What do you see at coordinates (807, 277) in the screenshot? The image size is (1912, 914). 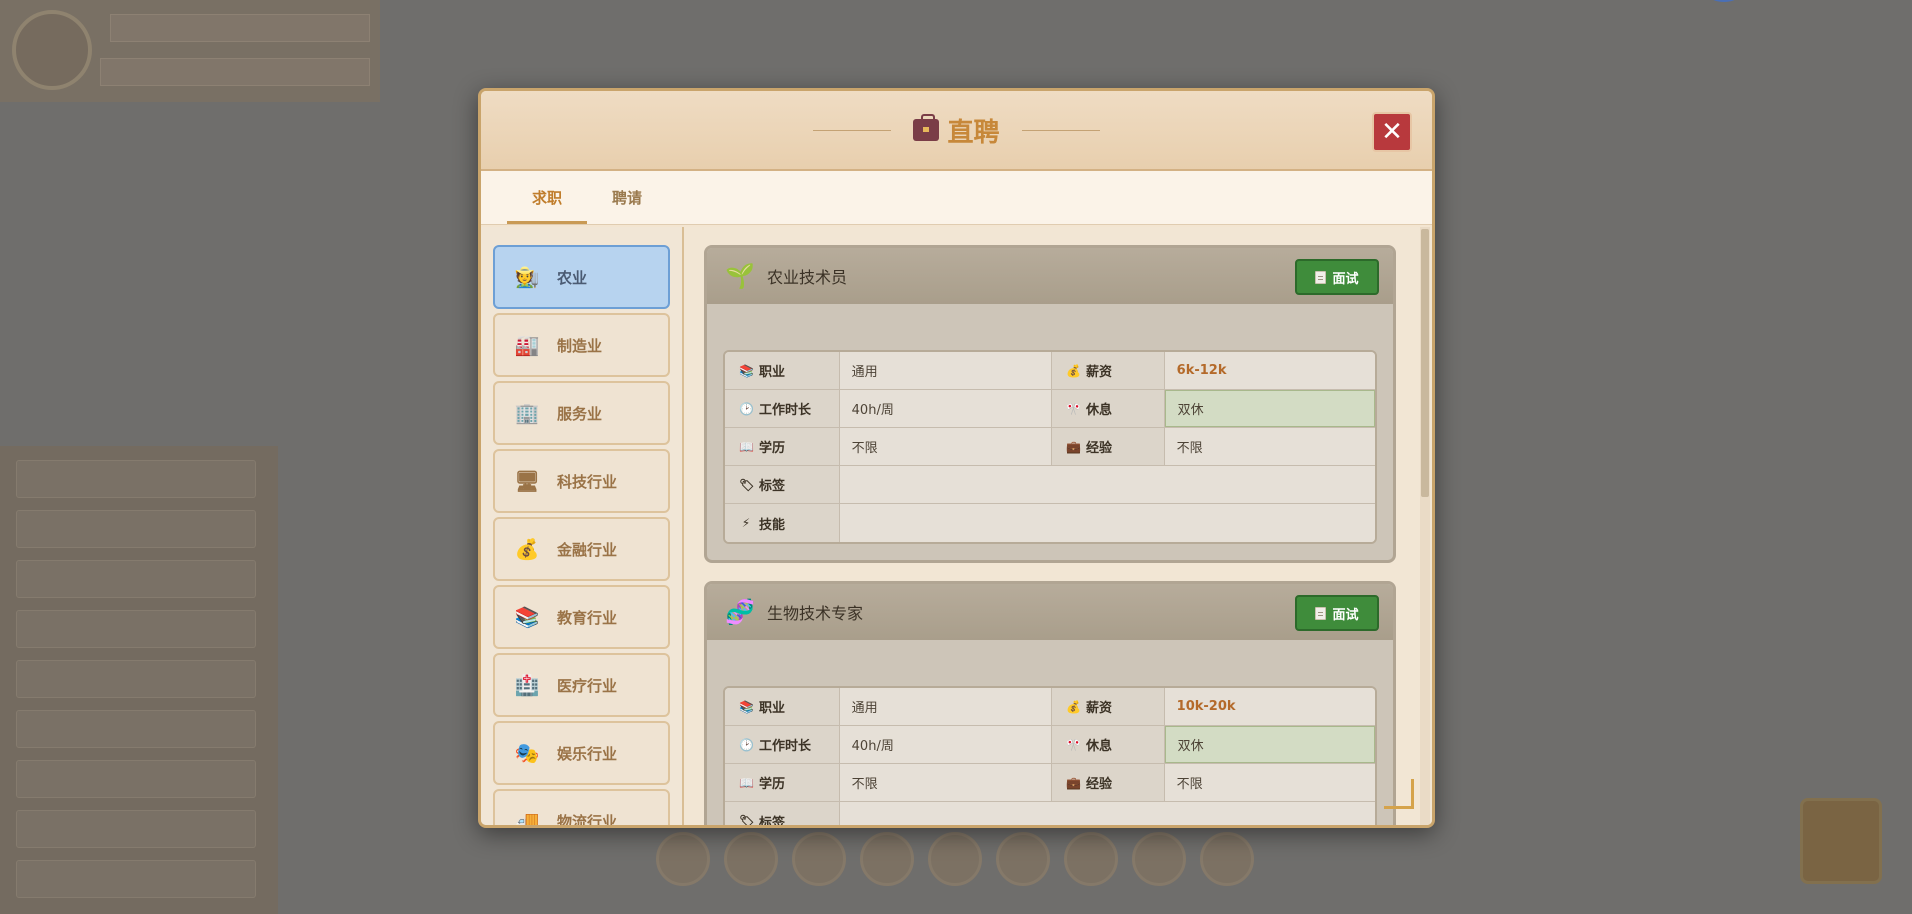 I see `job-title: 农业技术员` at bounding box center [807, 277].